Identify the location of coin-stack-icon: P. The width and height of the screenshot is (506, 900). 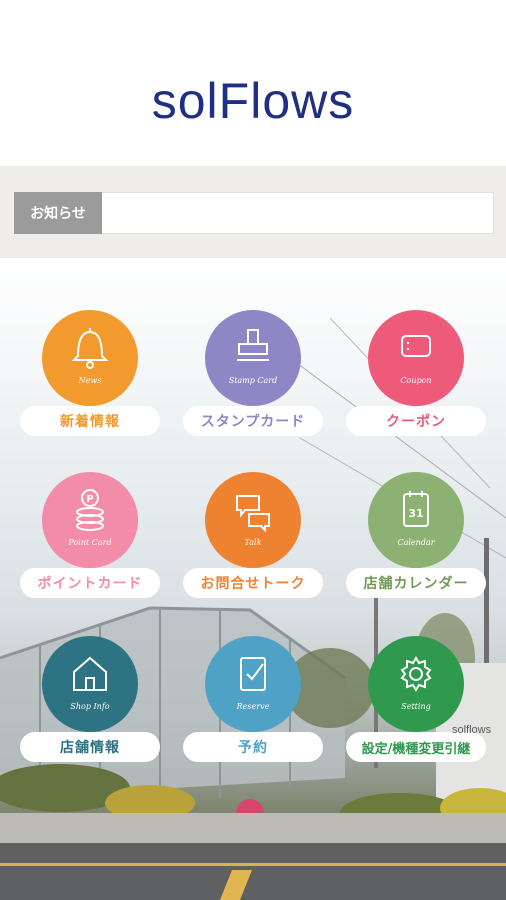
(90, 510).